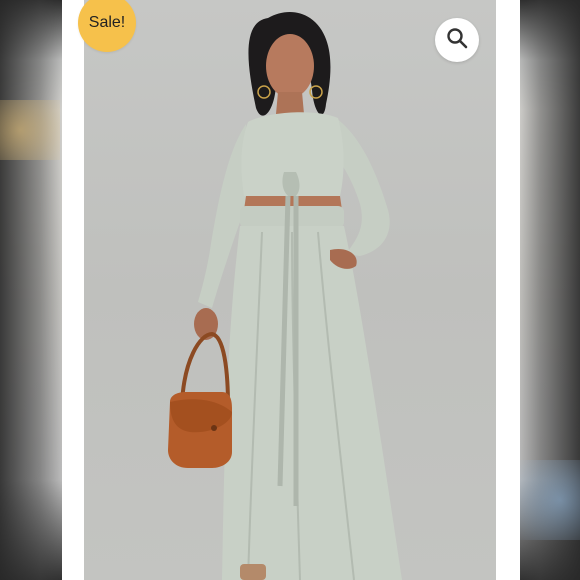 This screenshot has height=580, width=580. What do you see at coordinates (290, 103) in the screenshot?
I see `model-neck` at bounding box center [290, 103].